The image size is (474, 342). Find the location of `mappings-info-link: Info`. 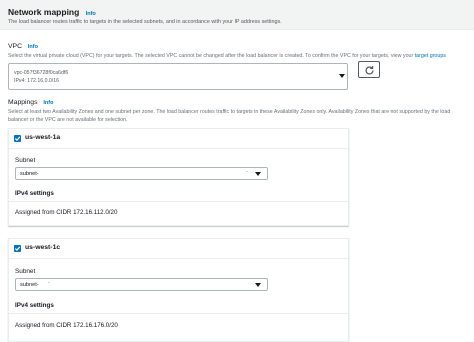

mappings-info-link: Info is located at coordinates (48, 103).